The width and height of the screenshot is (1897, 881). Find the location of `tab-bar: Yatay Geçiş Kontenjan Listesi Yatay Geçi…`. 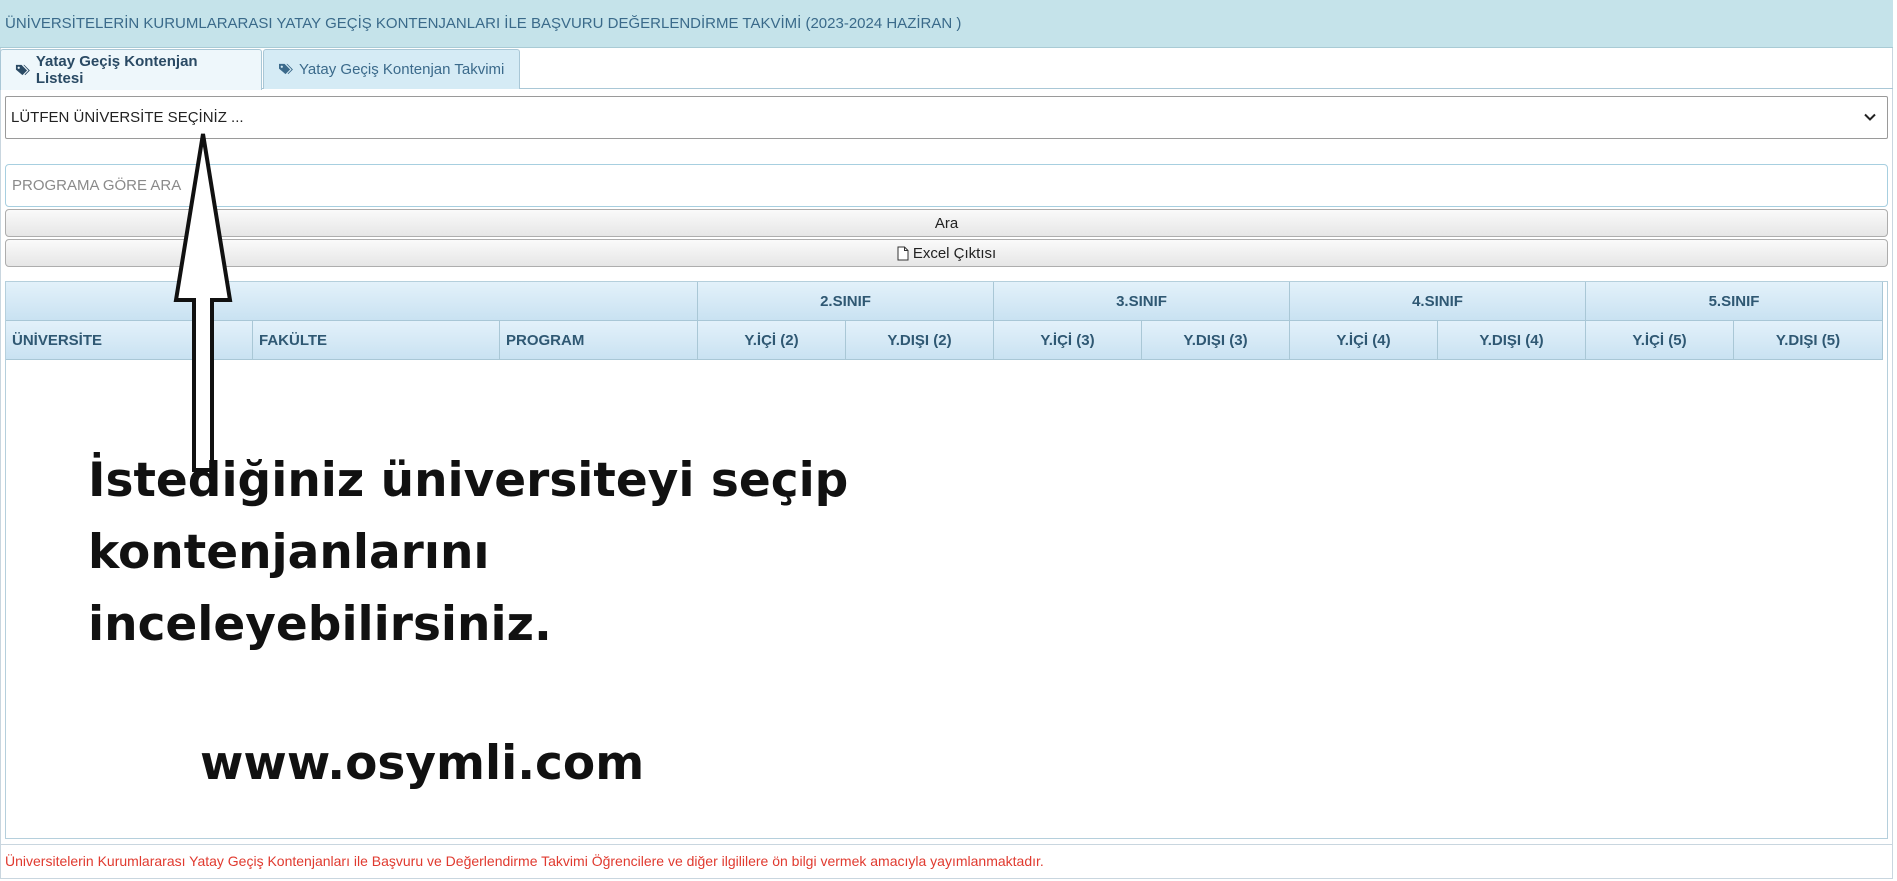

tab-bar: Yatay Geçiş Kontenjan Listesi Yatay Geçi… is located at coordinates (946, 69).